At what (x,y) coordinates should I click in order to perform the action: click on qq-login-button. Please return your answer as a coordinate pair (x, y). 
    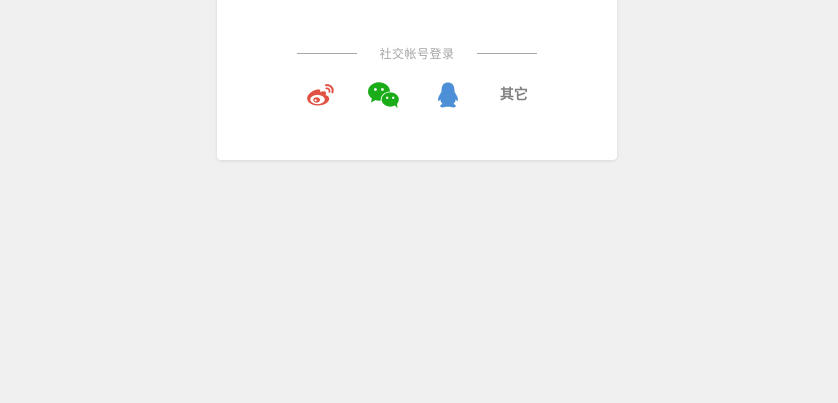
    Looking at the image, I should click on (448, 95).